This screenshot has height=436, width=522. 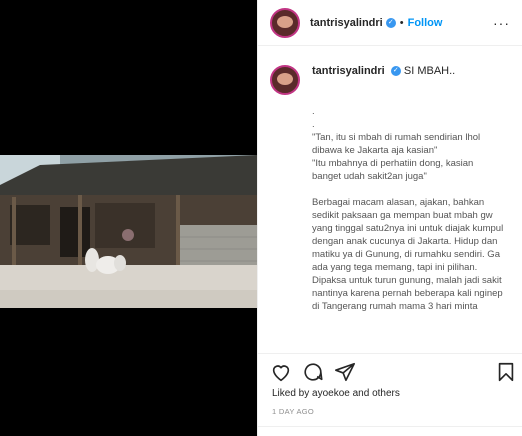 I want to click on paper-plane-icon, so click(x=345, y=372).